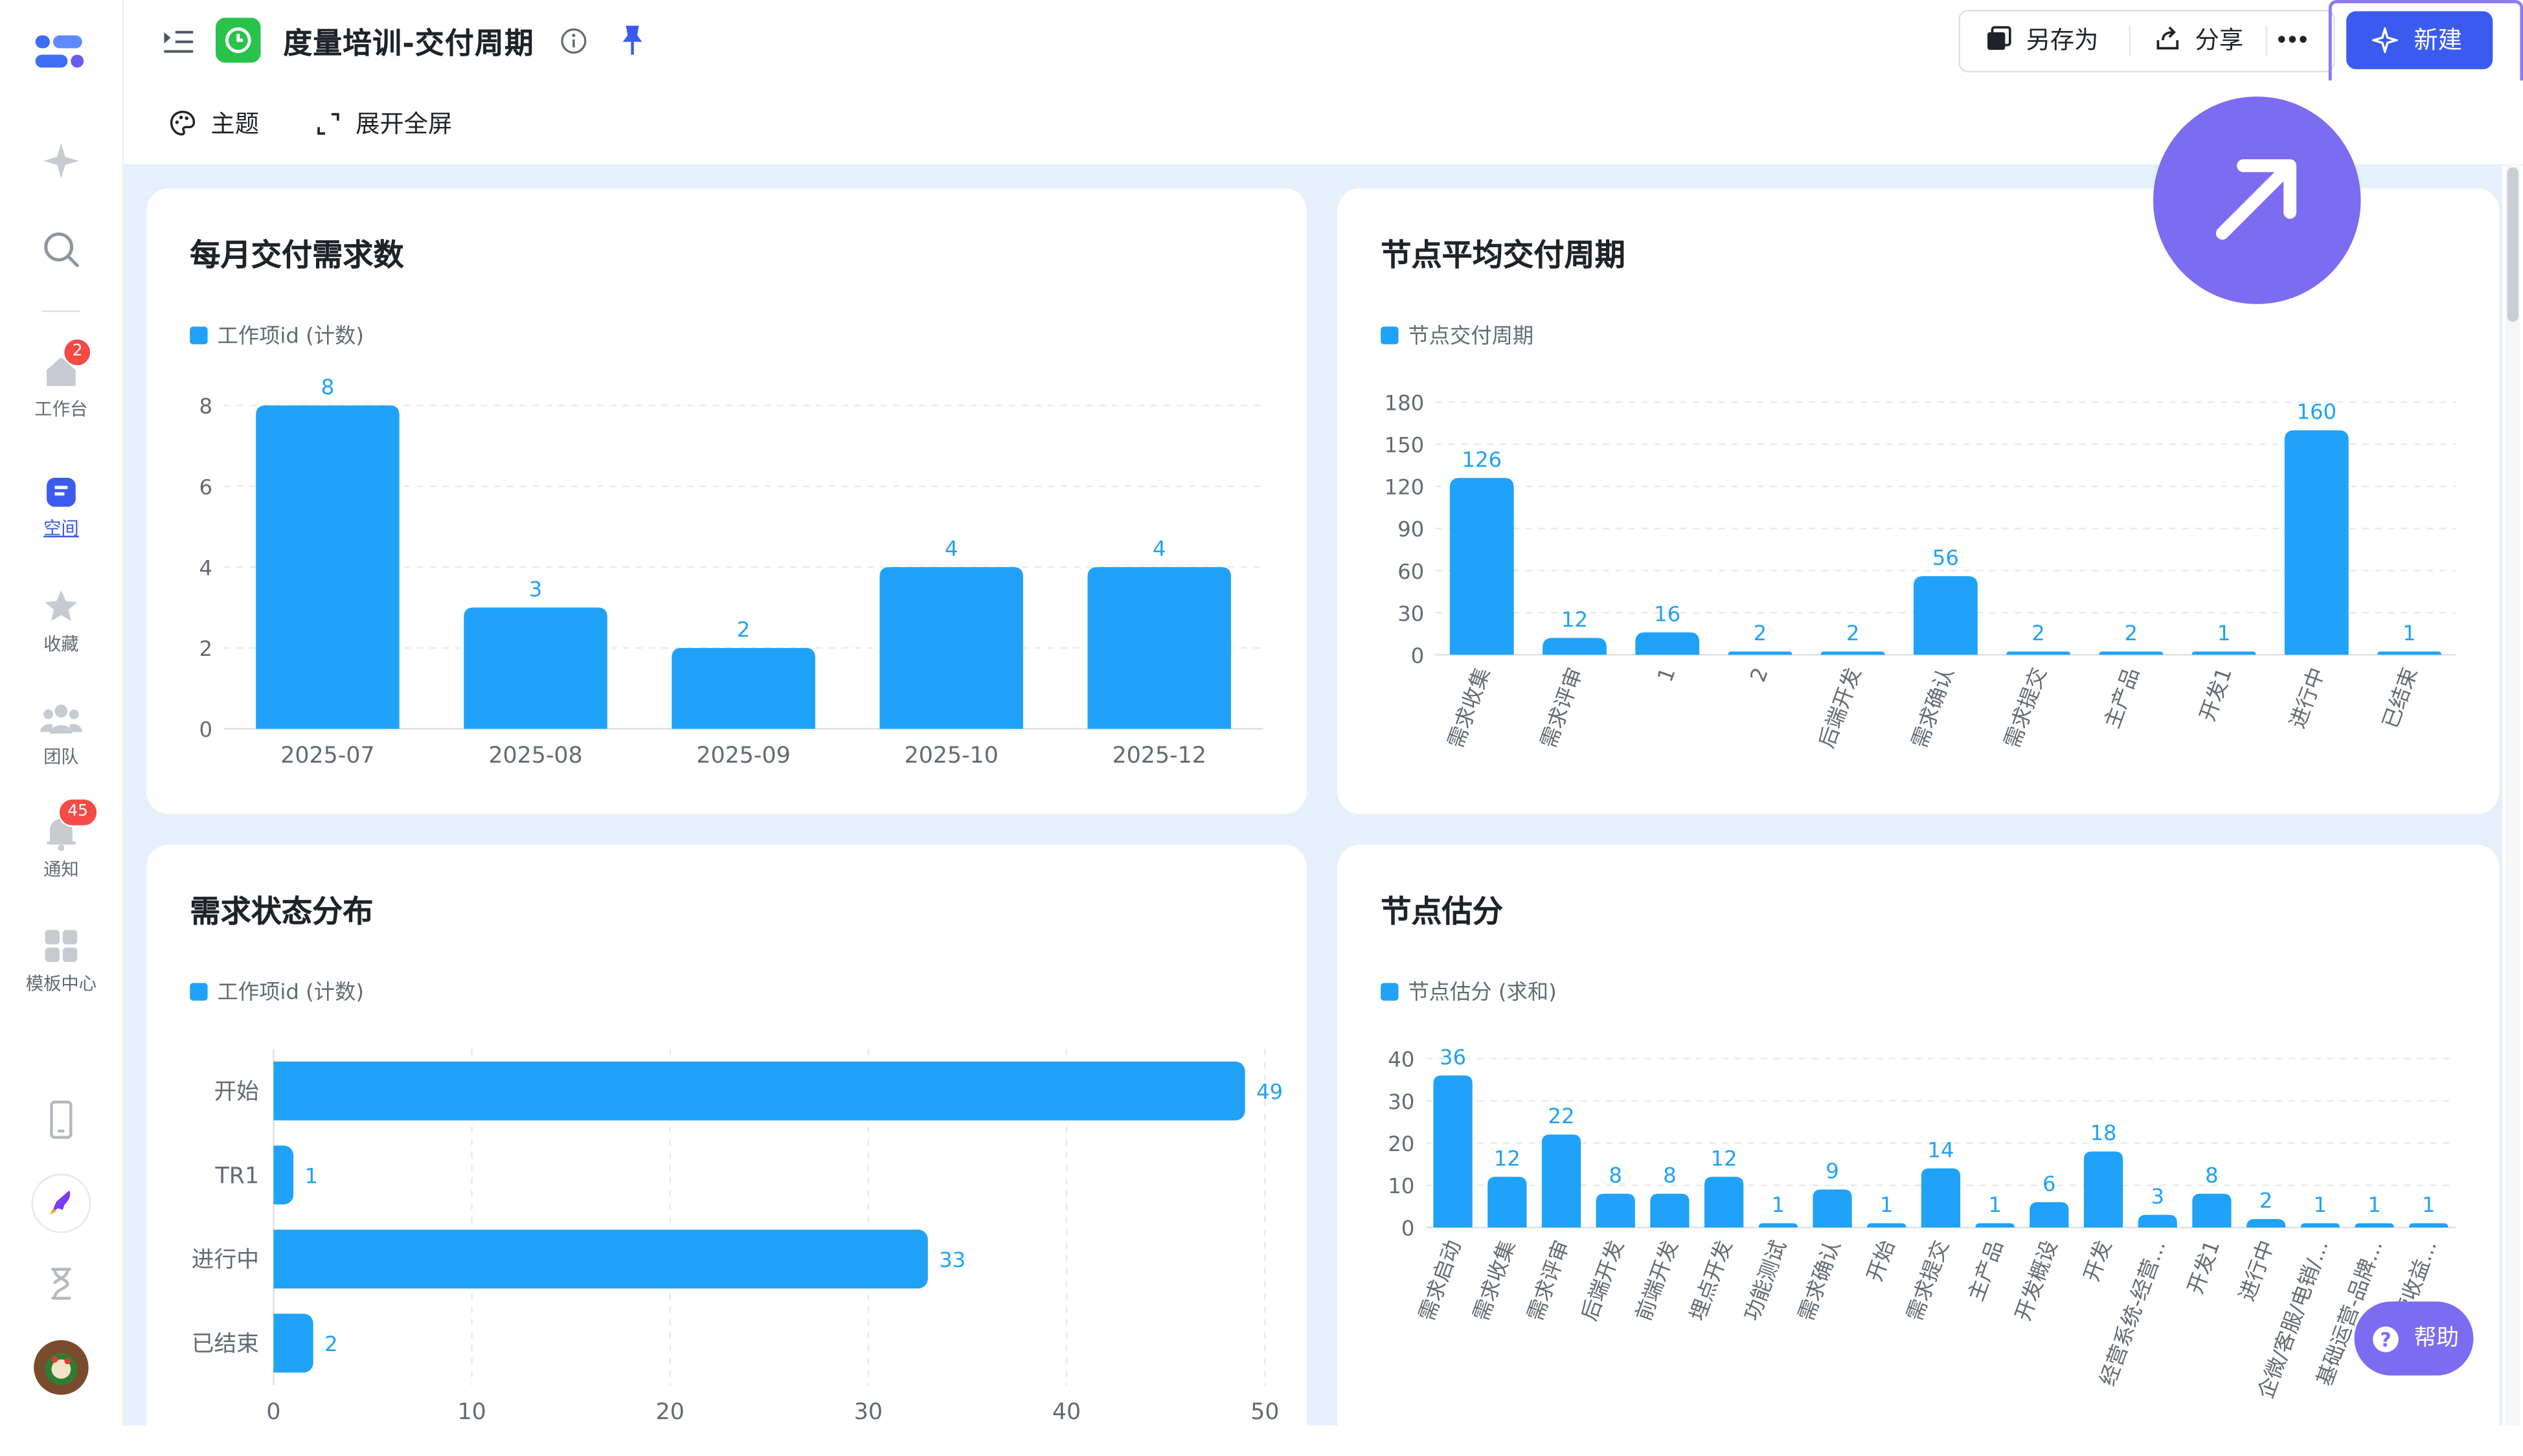 The width and height of the screenshot is (2523, 1456). Describe the element at coordinates (59, 53) in the screenshot. I see `app-logo-icon` at that location.